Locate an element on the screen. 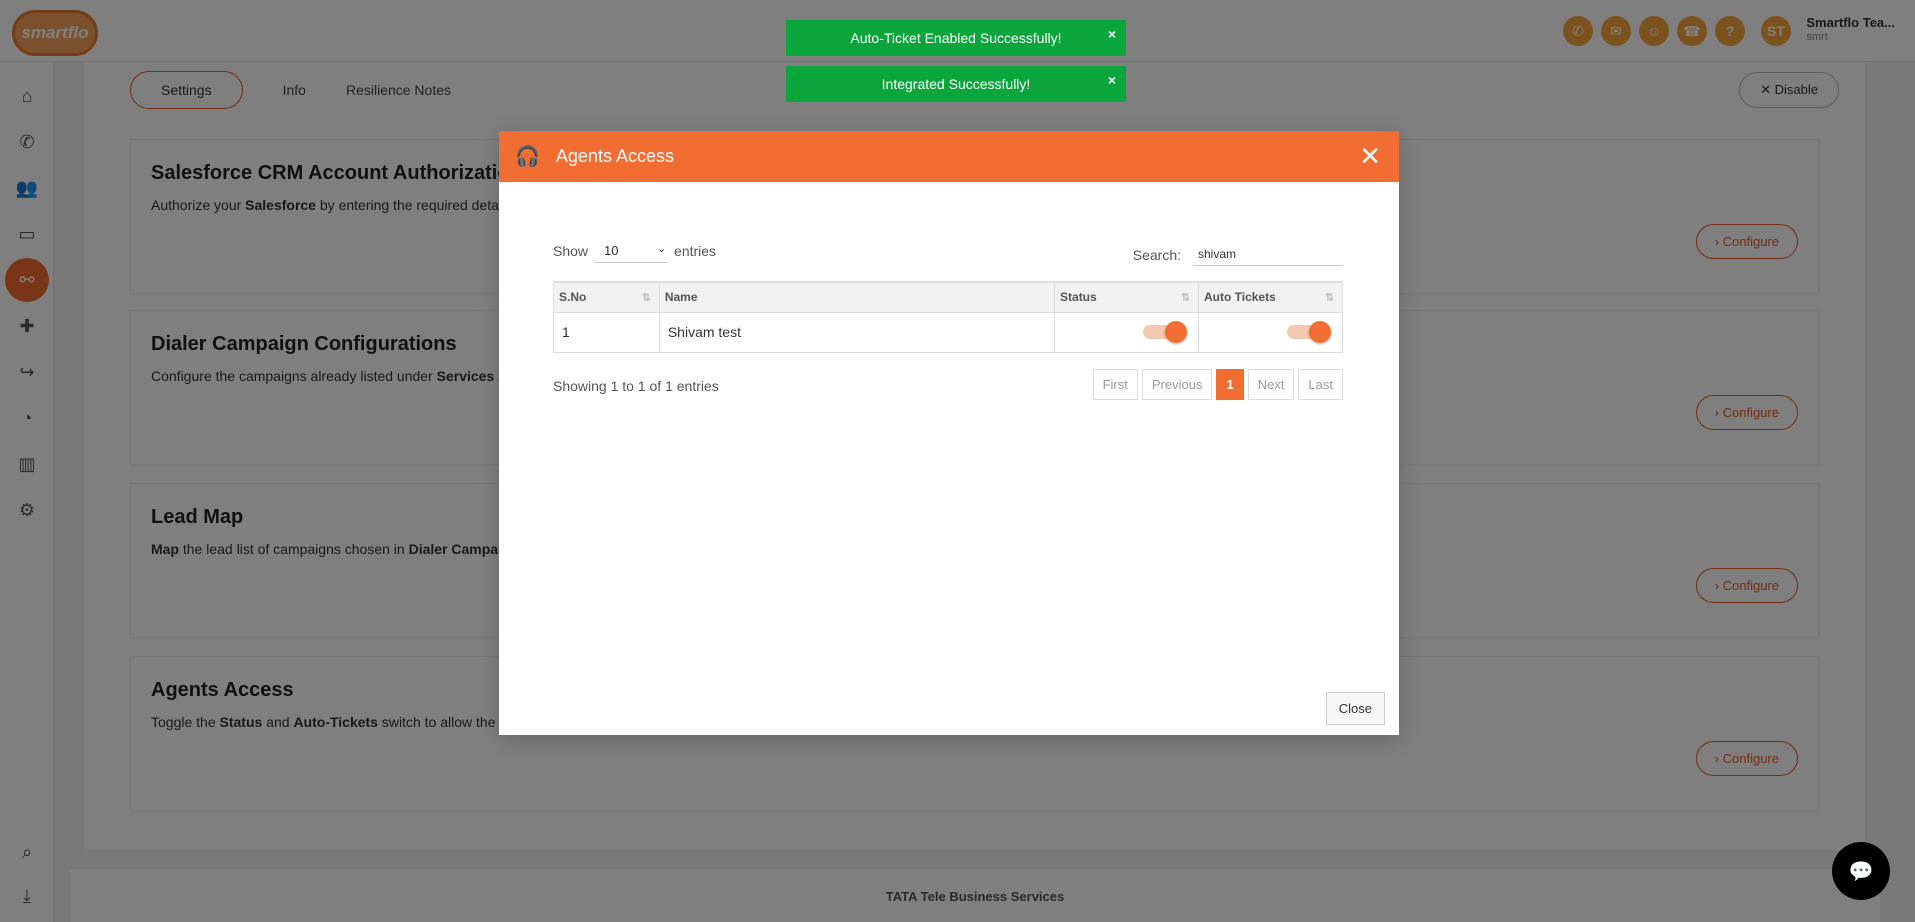 The height and width of the screenshot is (922, 1915). entries-select: 10 ⌄ is located at coordinates (631, 251).